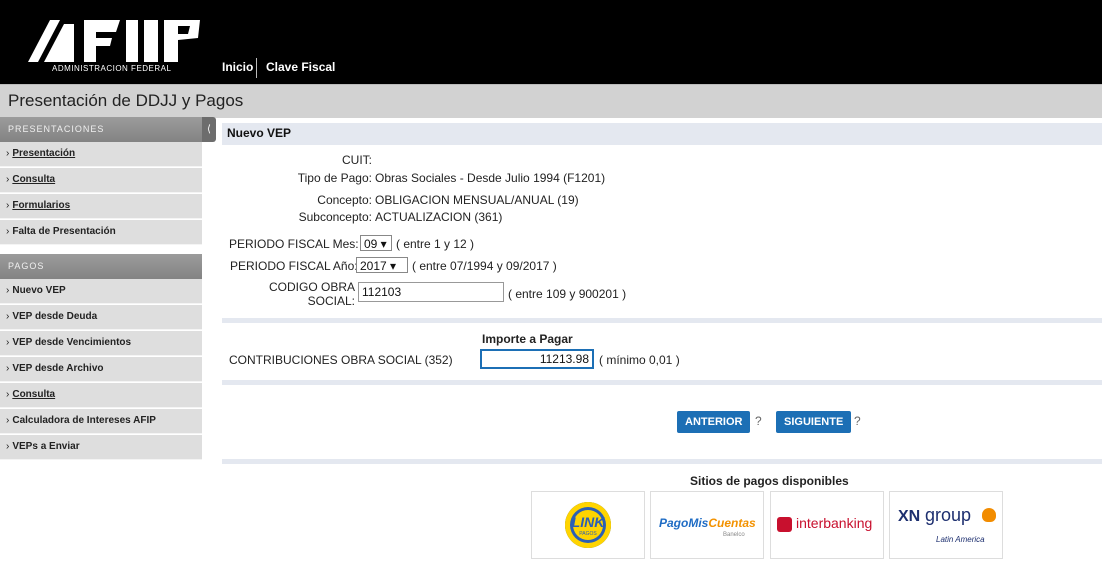 The image size is (1102, 566). What do you see at coordinates (335, 217) in the screenshot?
I see `subconcepto-label: Subconcepto:` at bounding box center [335, 217].